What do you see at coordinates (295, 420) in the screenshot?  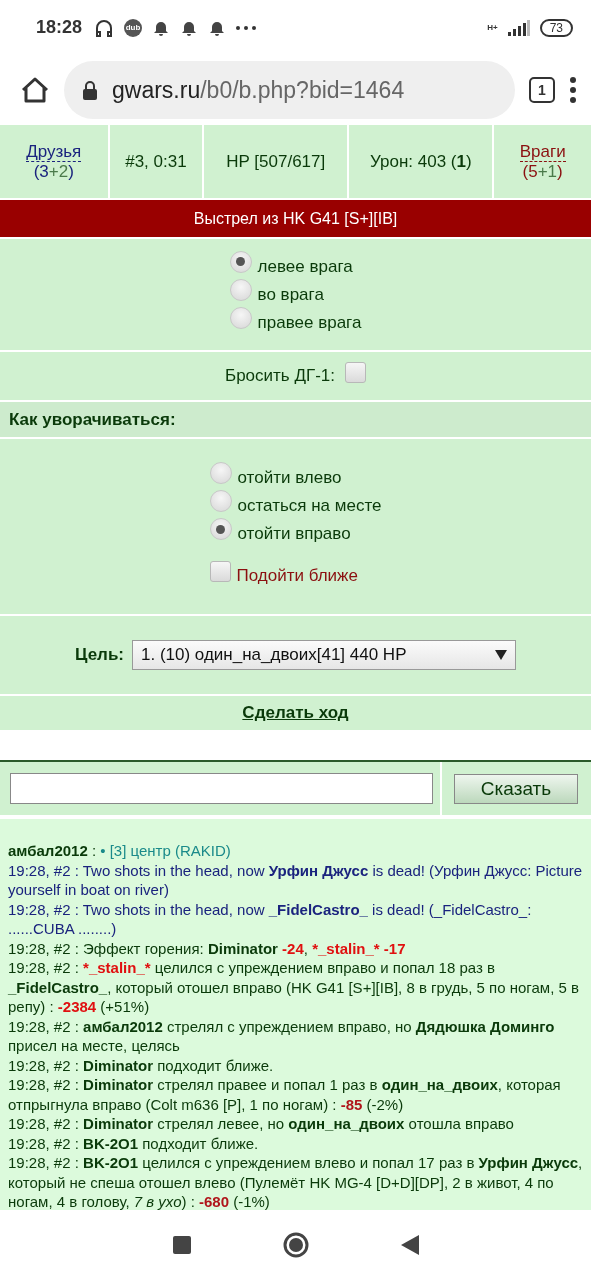 I see `section-heading: Как уворачиваться:` at bounding box center [295, 420].